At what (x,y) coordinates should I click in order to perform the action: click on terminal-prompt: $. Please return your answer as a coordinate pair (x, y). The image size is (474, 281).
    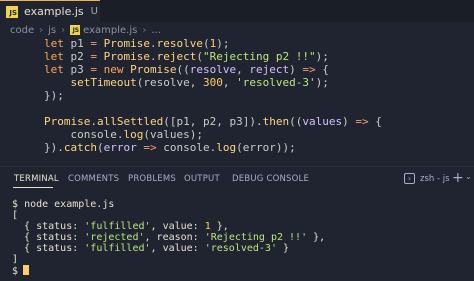
    Looking at the image, I should click on (21, 271).